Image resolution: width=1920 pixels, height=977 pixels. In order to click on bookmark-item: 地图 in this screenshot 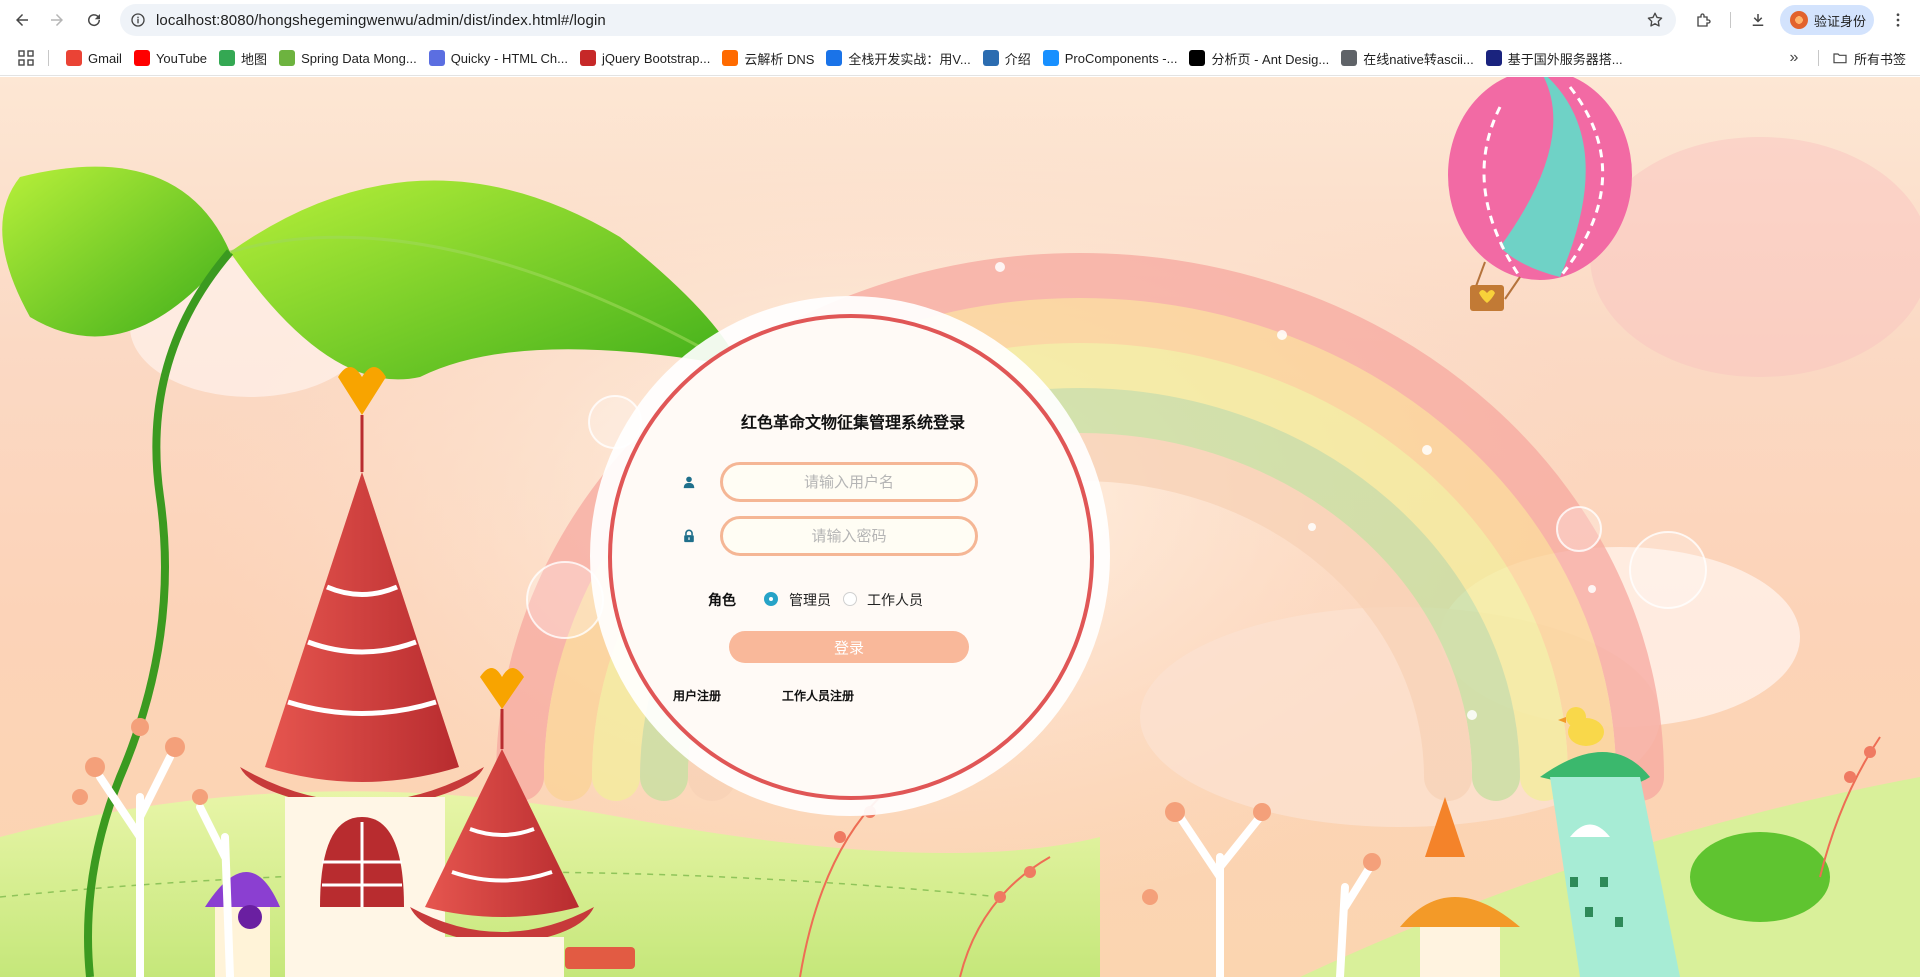, I will do `click(245, 58)`.